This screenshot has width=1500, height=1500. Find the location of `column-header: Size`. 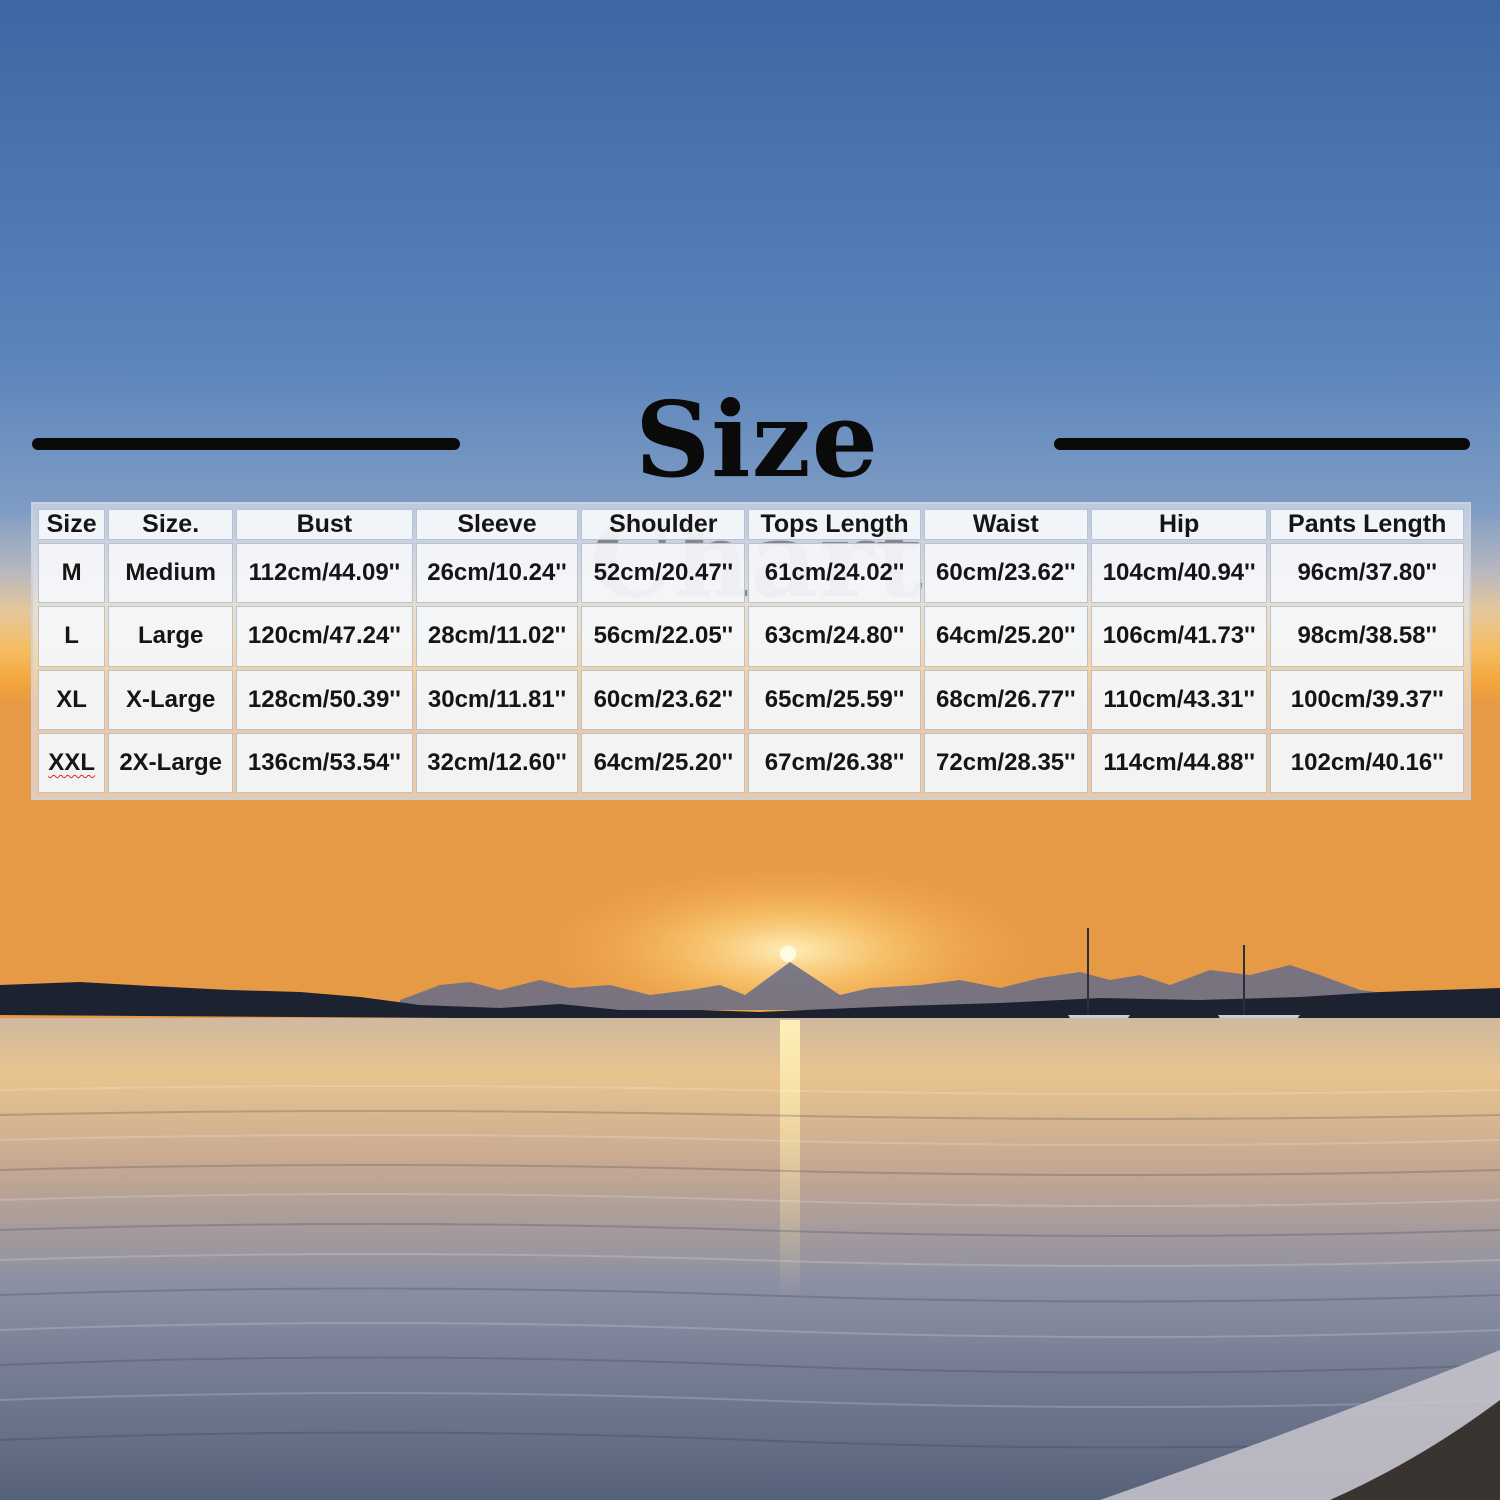

column-header: Size is located at coordinates (72, 524).